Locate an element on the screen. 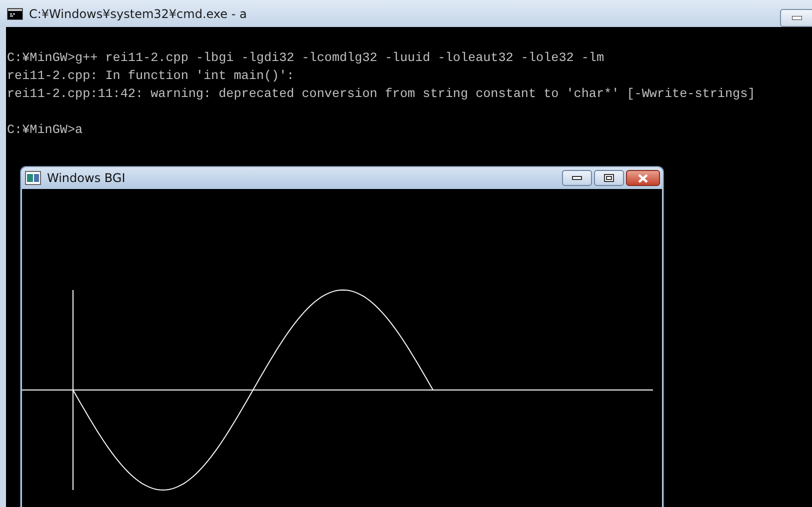  window-title: Windows BGI is located at coordinates (86, 178).